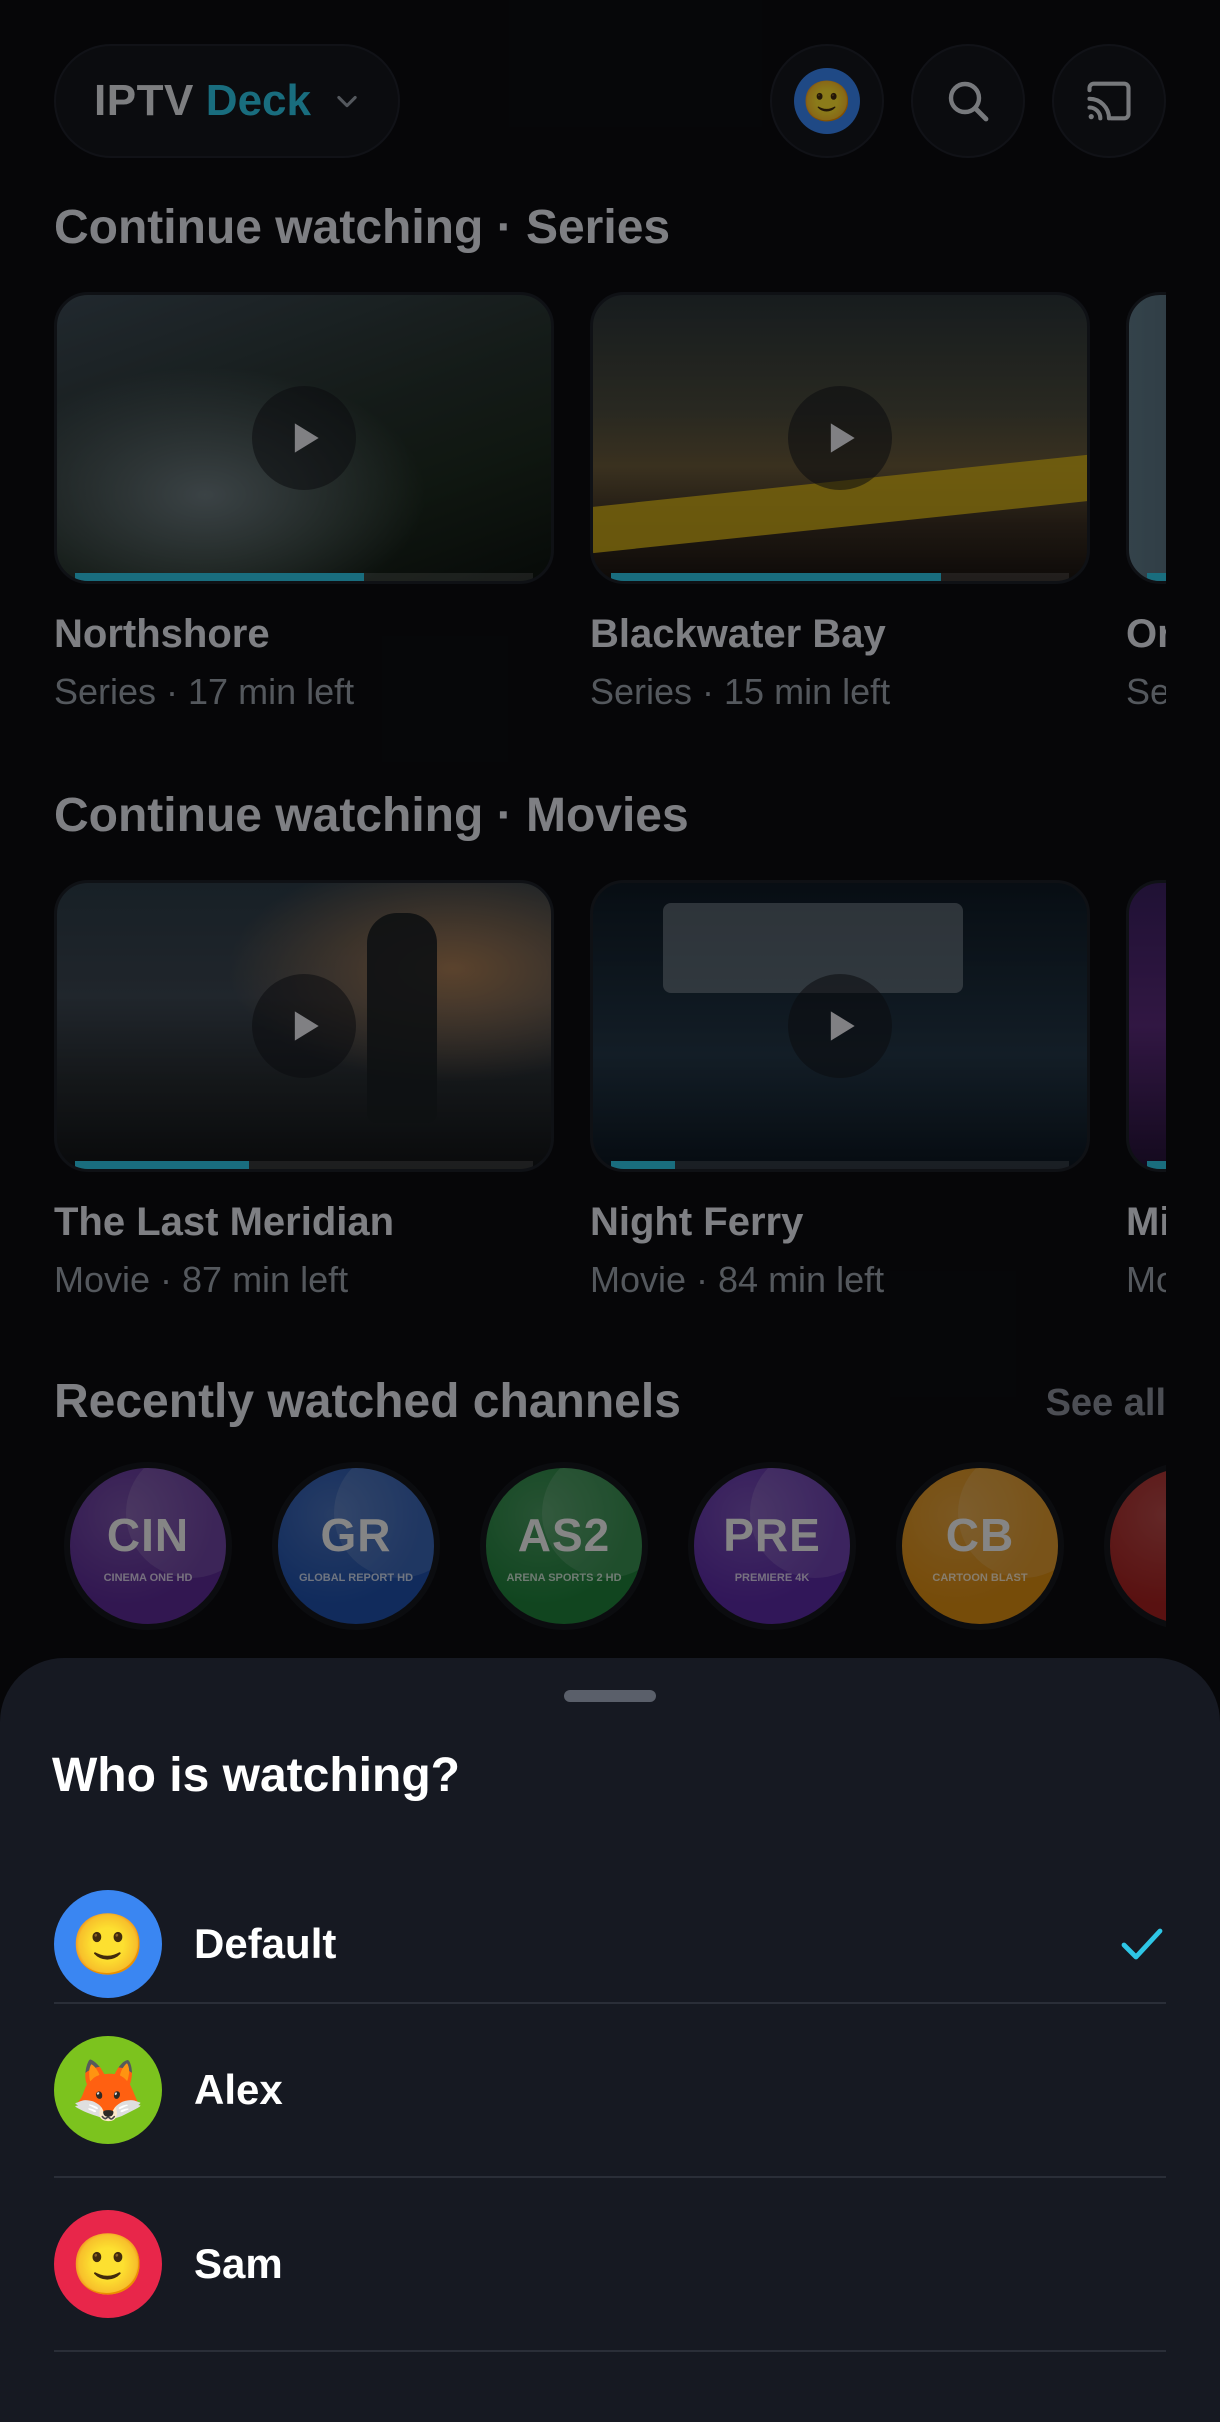  What do you see at coordinates (265, 1943) in the screenshot?
I see `profile-name: Default` at bounding box center [265, 1943].